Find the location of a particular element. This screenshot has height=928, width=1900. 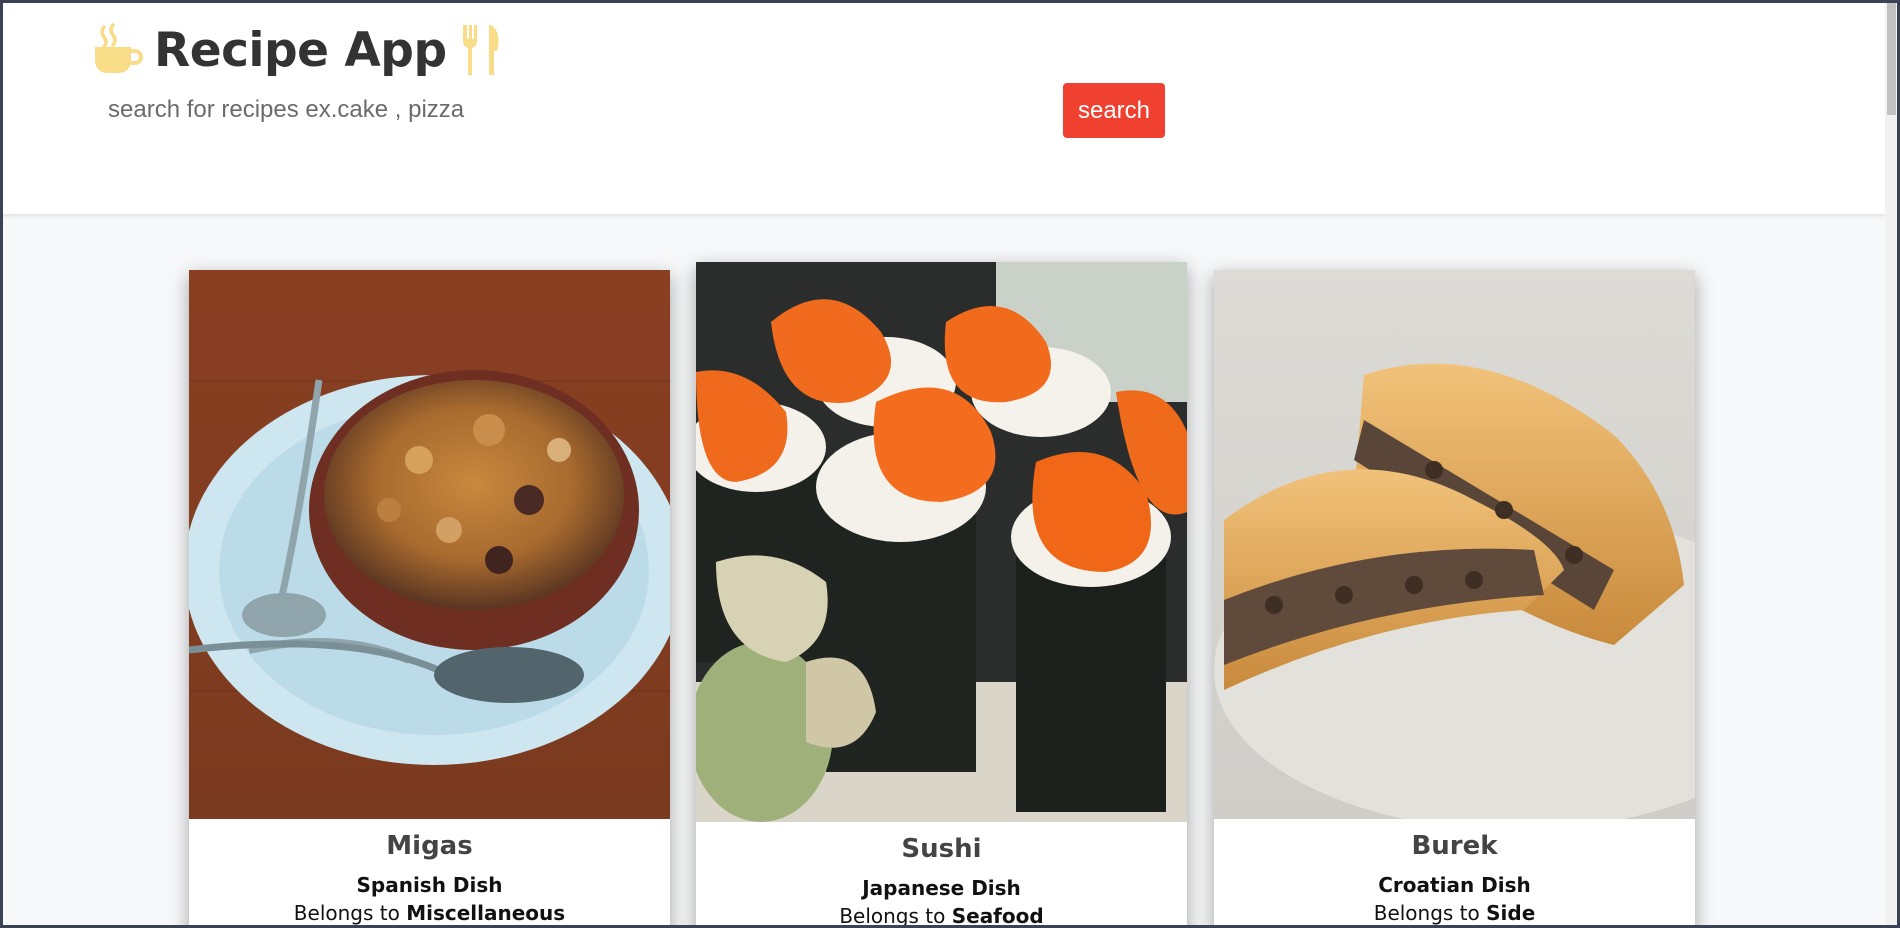

recipe-category-line: Belongs to Miscellaneous is located at coordinates (429, 913).